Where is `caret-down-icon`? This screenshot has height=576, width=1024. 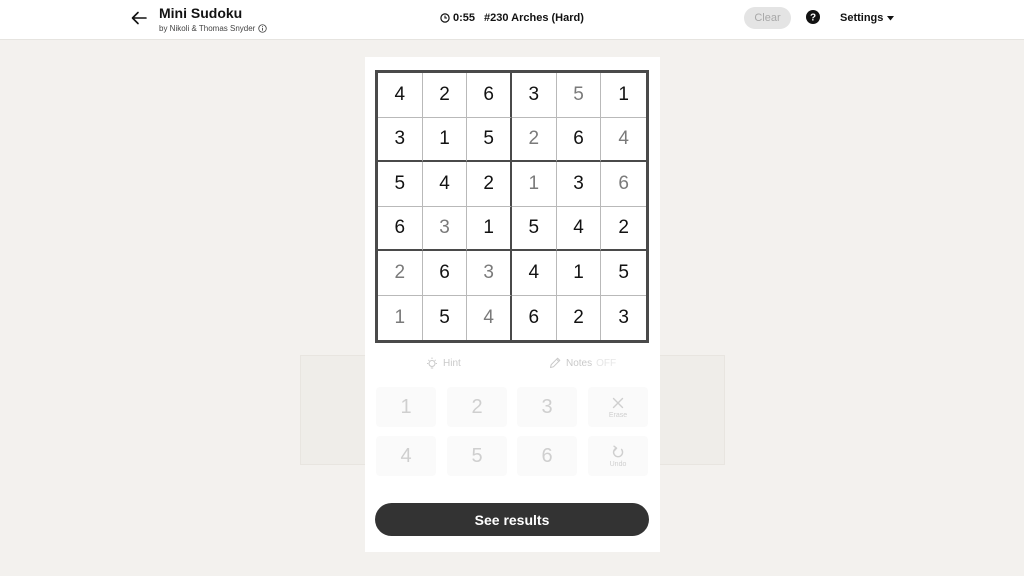 caret-down-icon is located at coordinates (891, 17).